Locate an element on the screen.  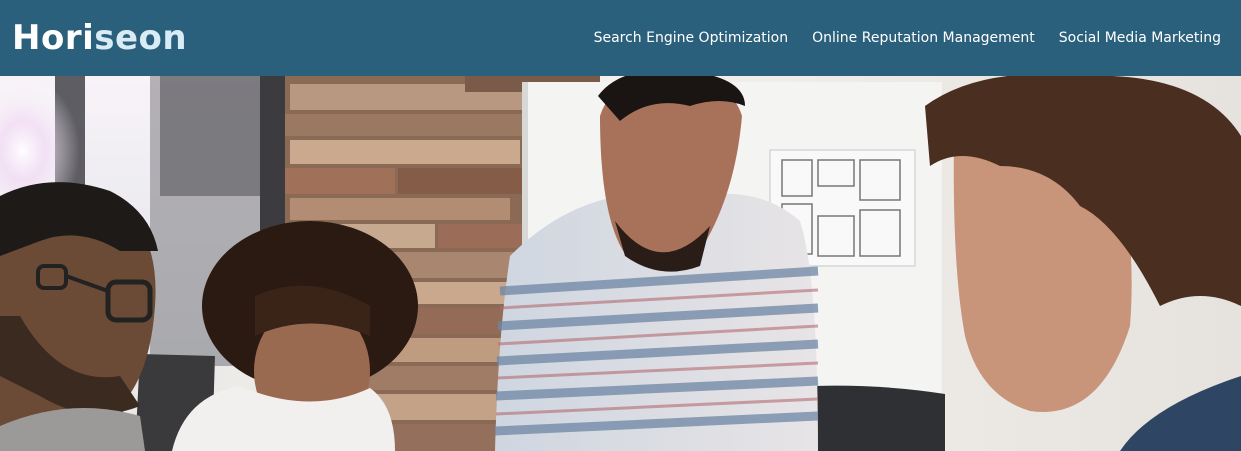
nav-link-reputation: Online Reputation Management is located at coordinates (923, 38).